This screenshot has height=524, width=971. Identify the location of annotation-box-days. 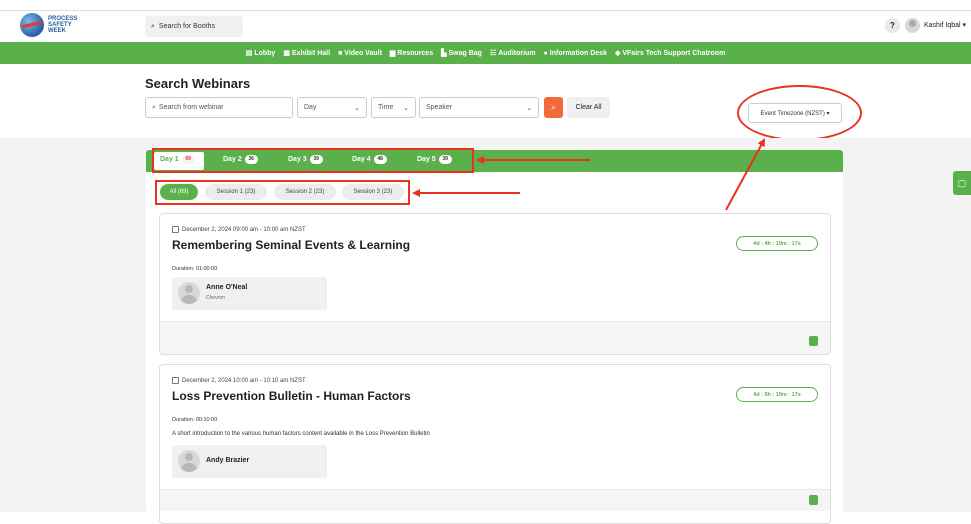
(313, 160).